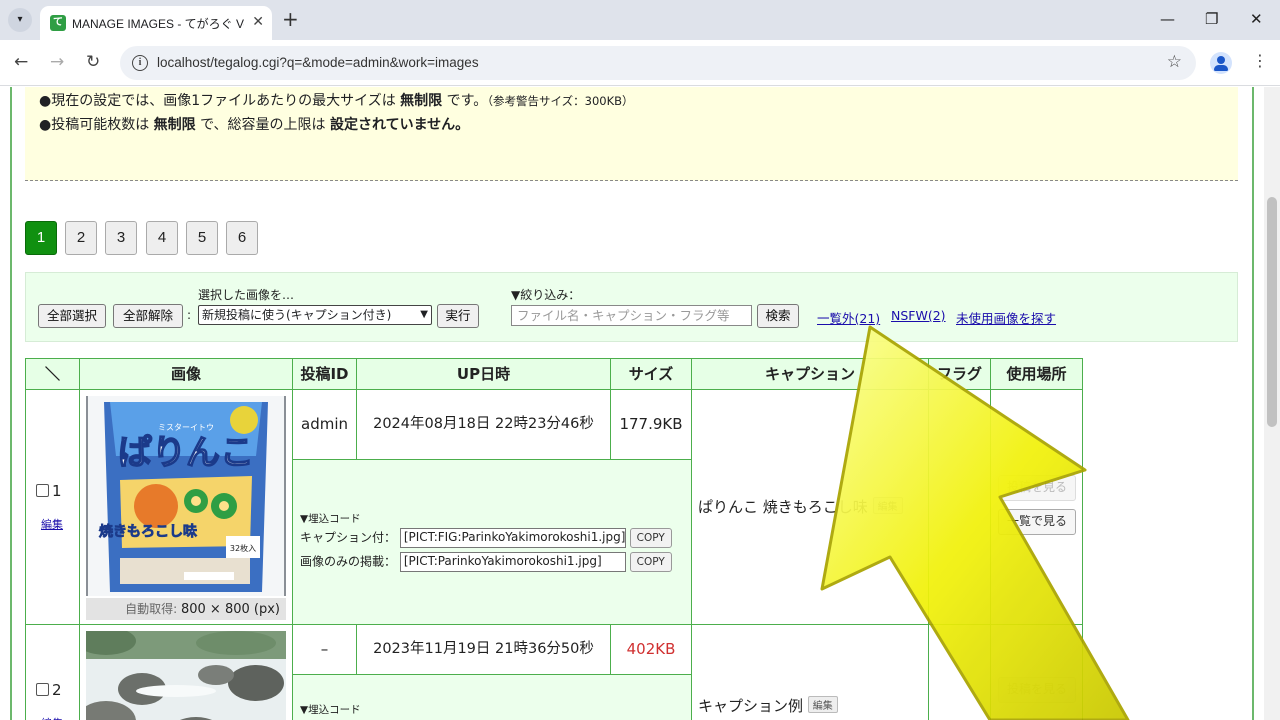  I want to click on row-2-view-post-button: 投稿を見る, so click(1037, 690).